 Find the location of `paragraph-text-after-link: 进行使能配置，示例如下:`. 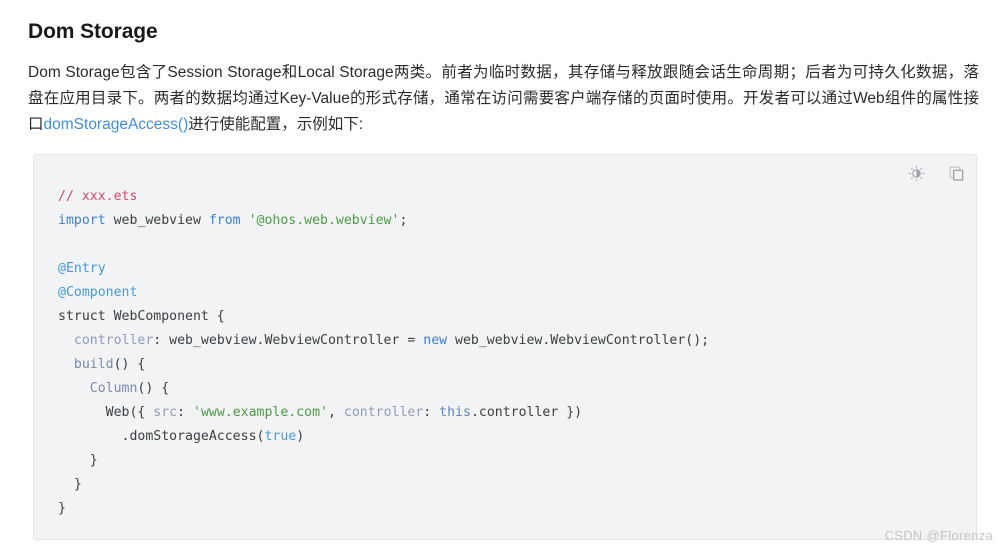

paragraph-text-after-link: 进行使能配置，示例如下: is located at coordinates (276, 124).